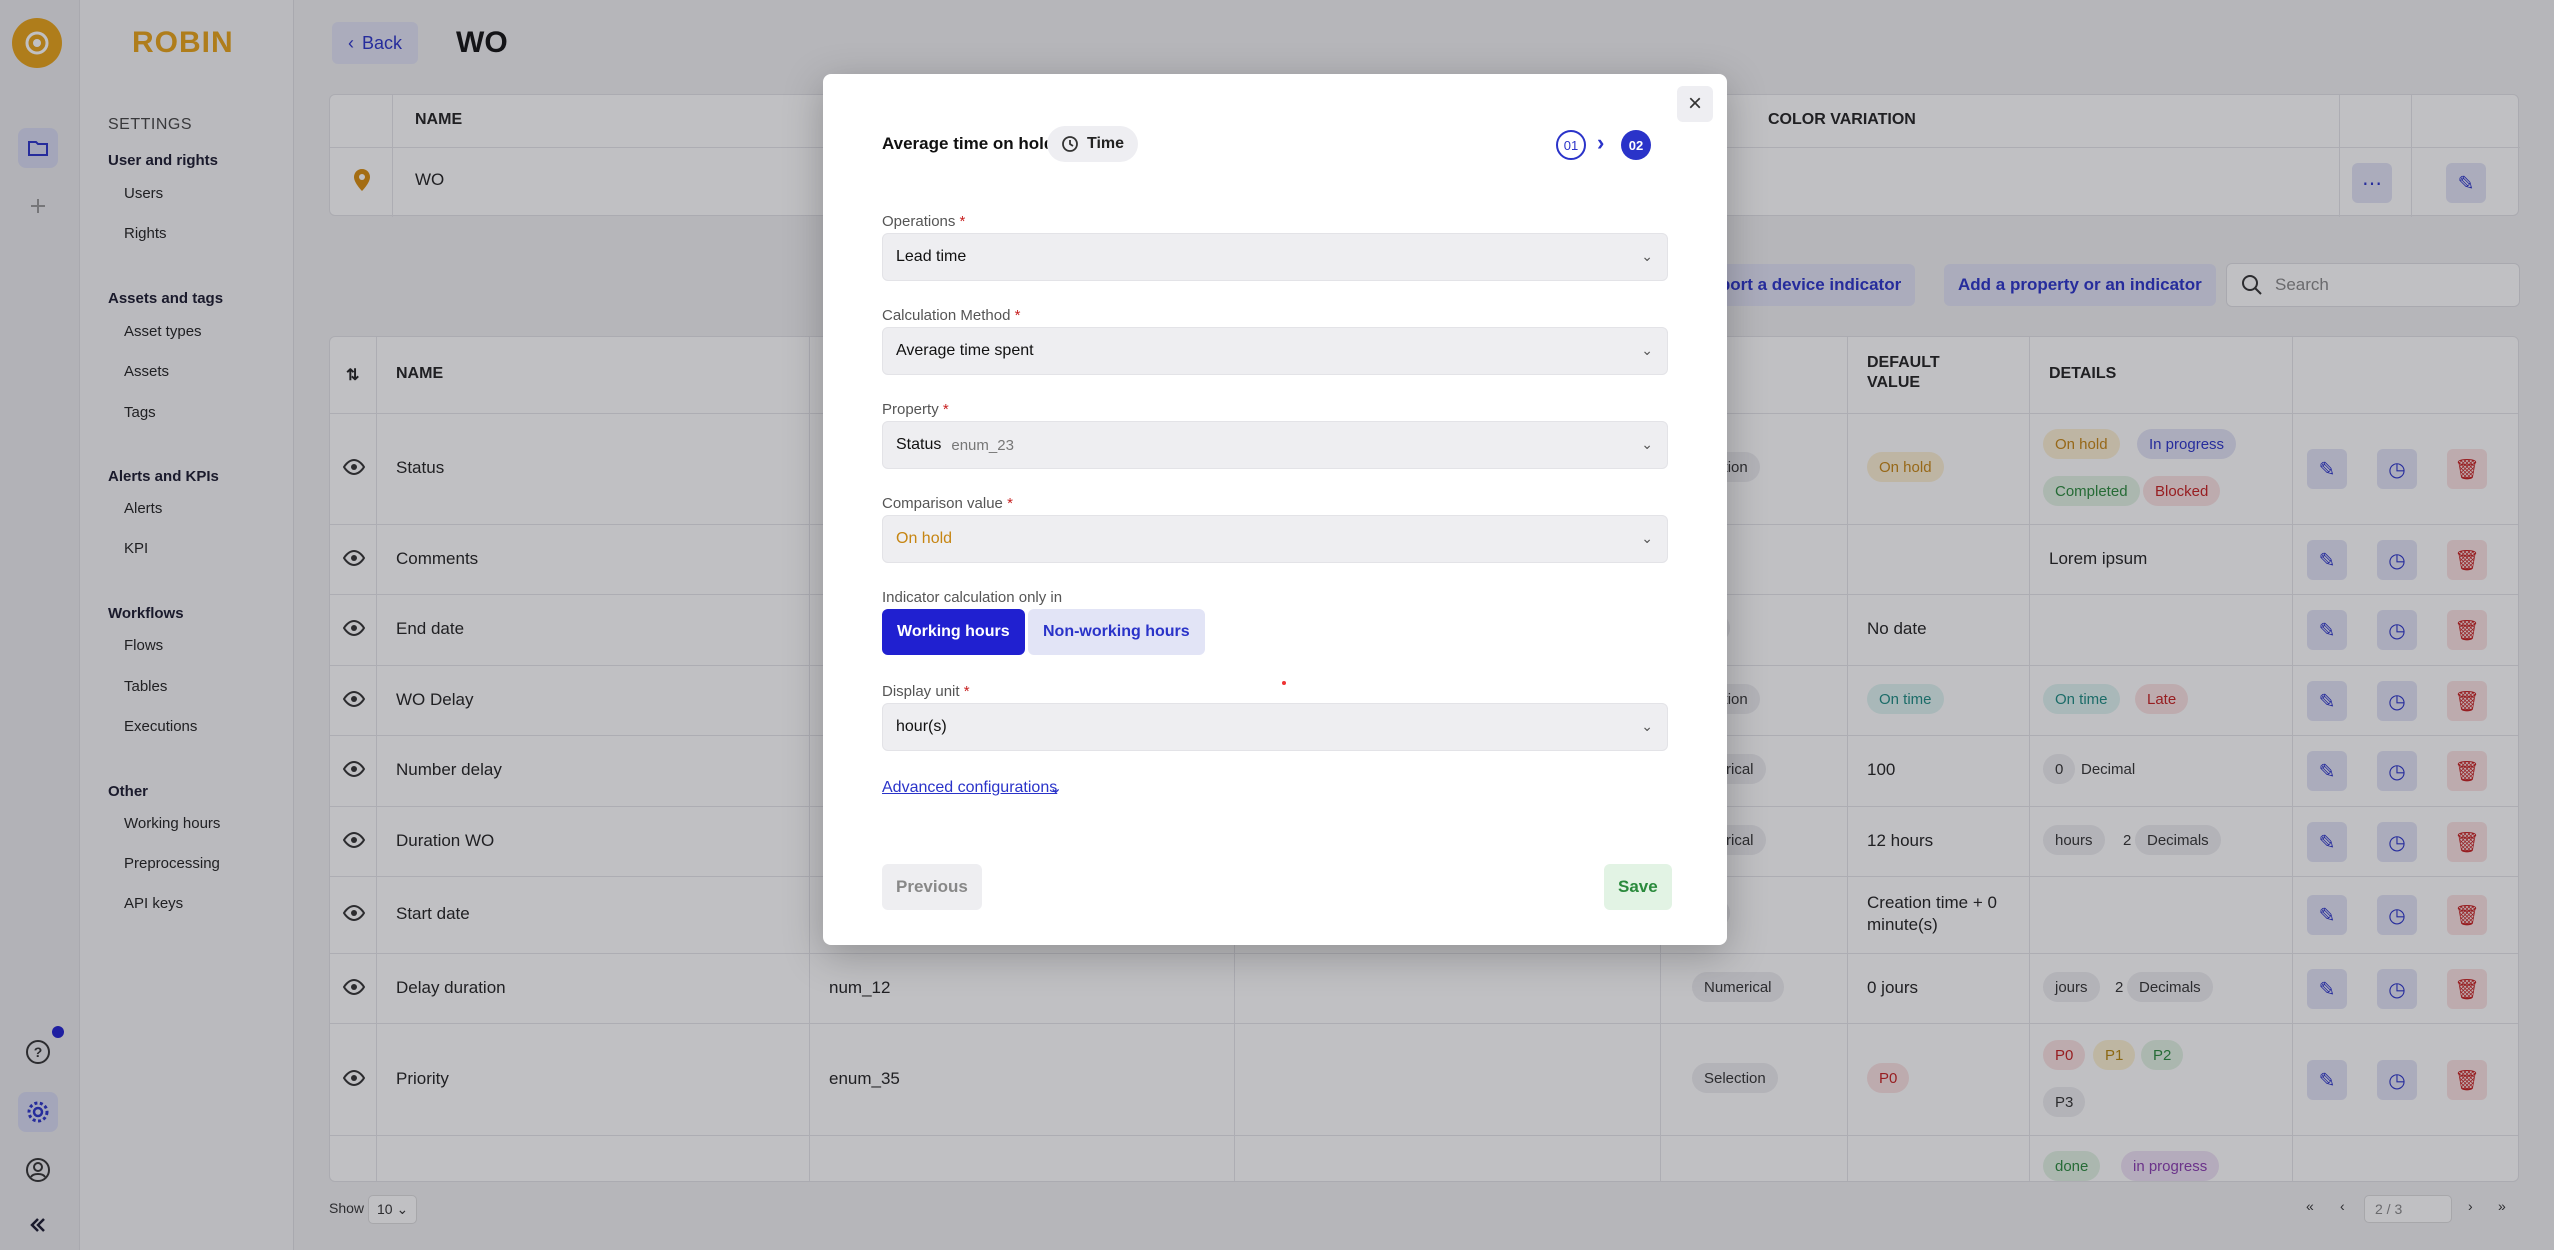 This screenshot has height=1250, width=2554. Describe the element at coordinates (982, 445) in the screenshot. I see `property-key: enum_23` at that location.